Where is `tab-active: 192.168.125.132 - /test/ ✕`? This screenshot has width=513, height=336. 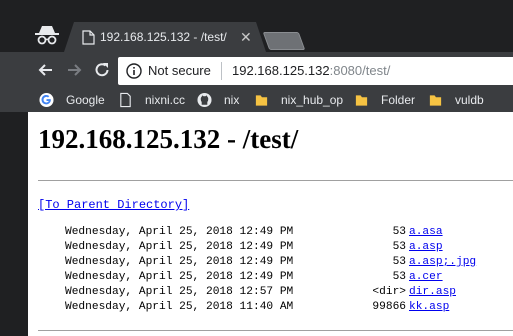 tab-active: 192.168.125.132 - /test/ ✕ is located at coordinates (165, 37).